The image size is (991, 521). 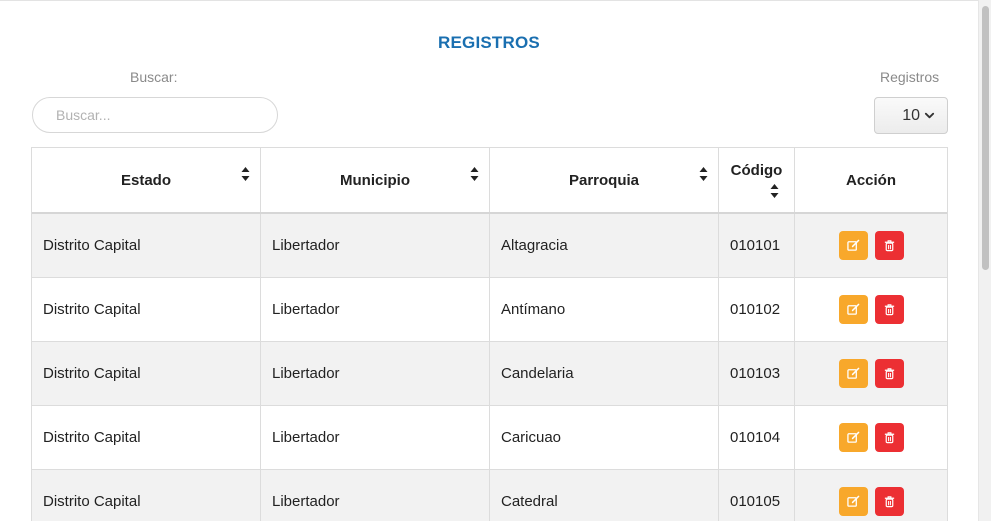 I want to click on cell-parroquia: Candelaria, so click(x=604, y=373).